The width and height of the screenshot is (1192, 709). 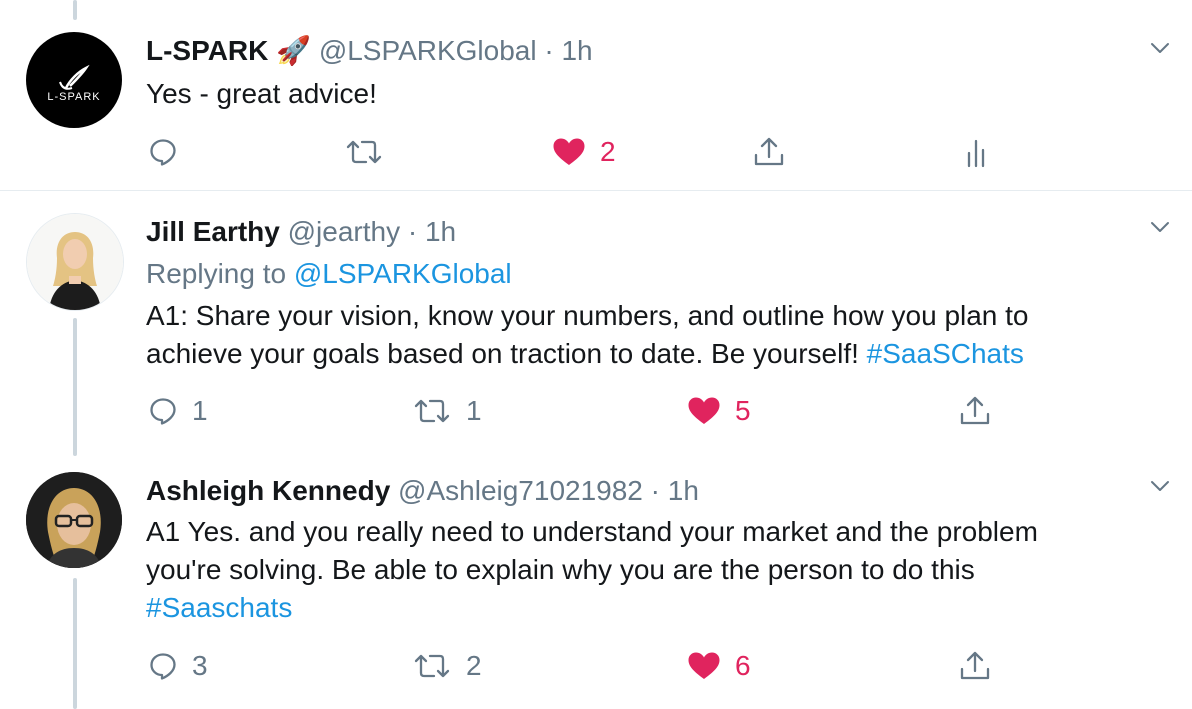 I want to click on retweet-button: 1, so click(x=447, y=411).